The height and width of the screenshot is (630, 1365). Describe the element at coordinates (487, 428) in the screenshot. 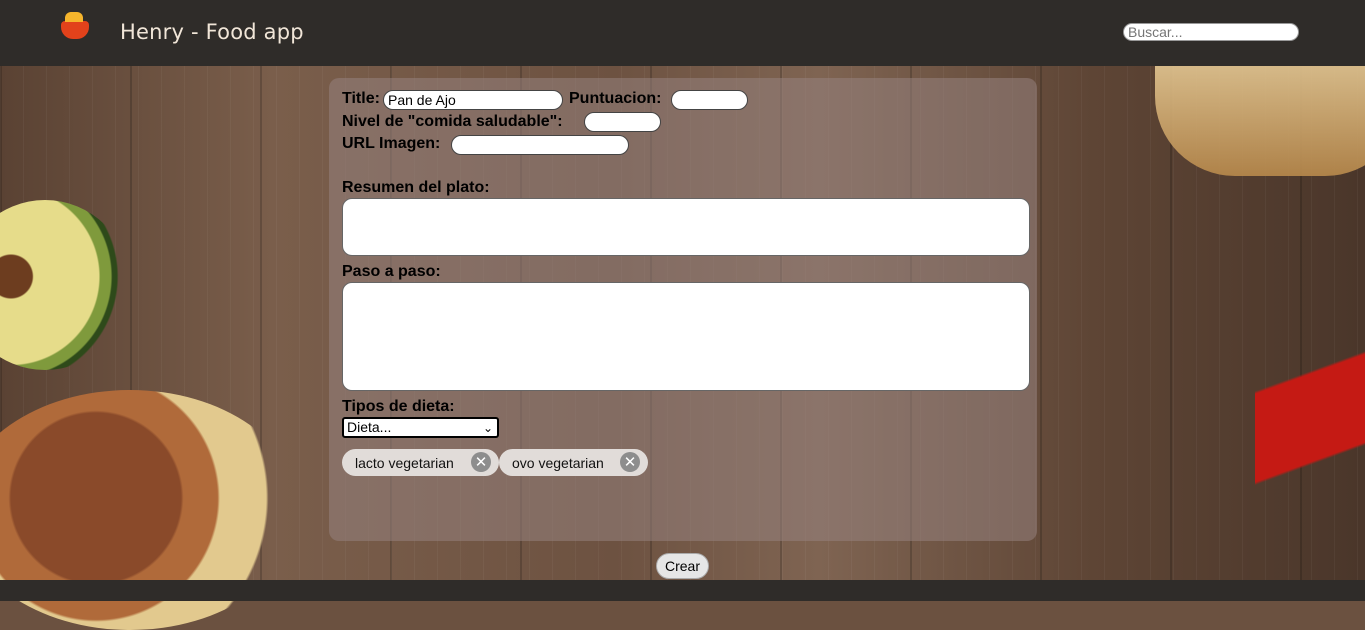

I see `chevron-down-icon: ⌄` at that location.